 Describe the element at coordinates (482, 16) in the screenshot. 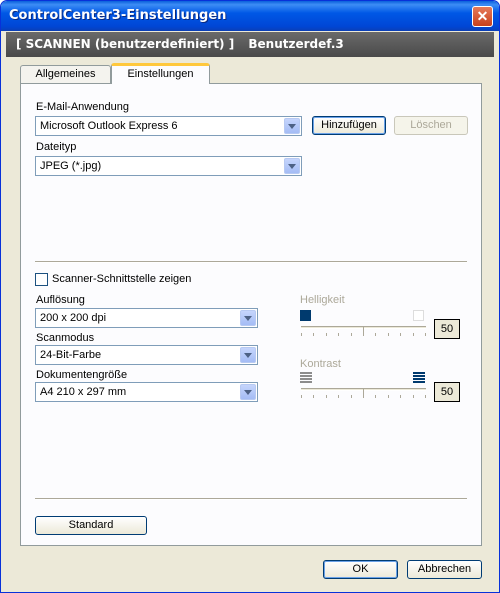

I see `close-icon: ✕` at that location.